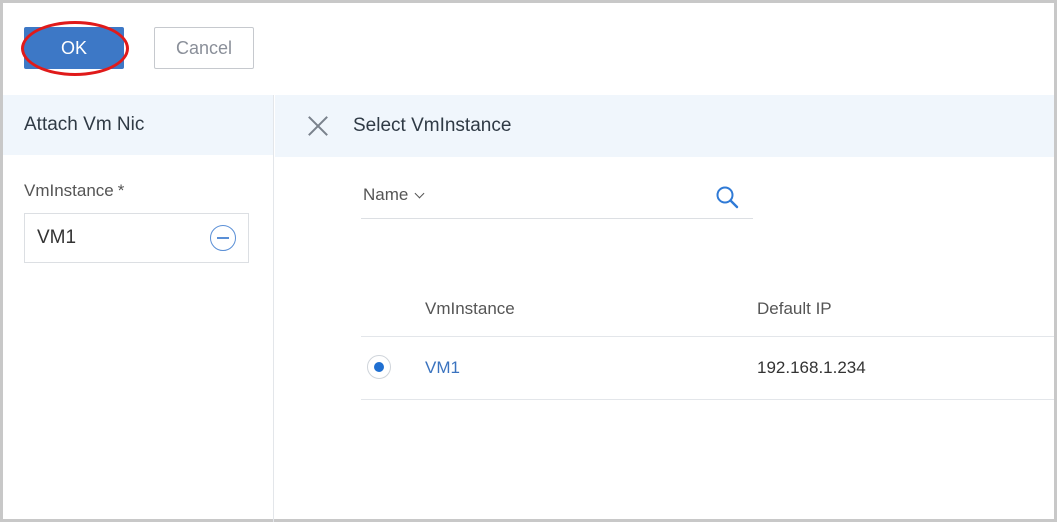 This screenshot has height=522, width=1057. Describe the element at coordinates (386, 194) in the screenshot. I see `filter-label: Name` at that location.